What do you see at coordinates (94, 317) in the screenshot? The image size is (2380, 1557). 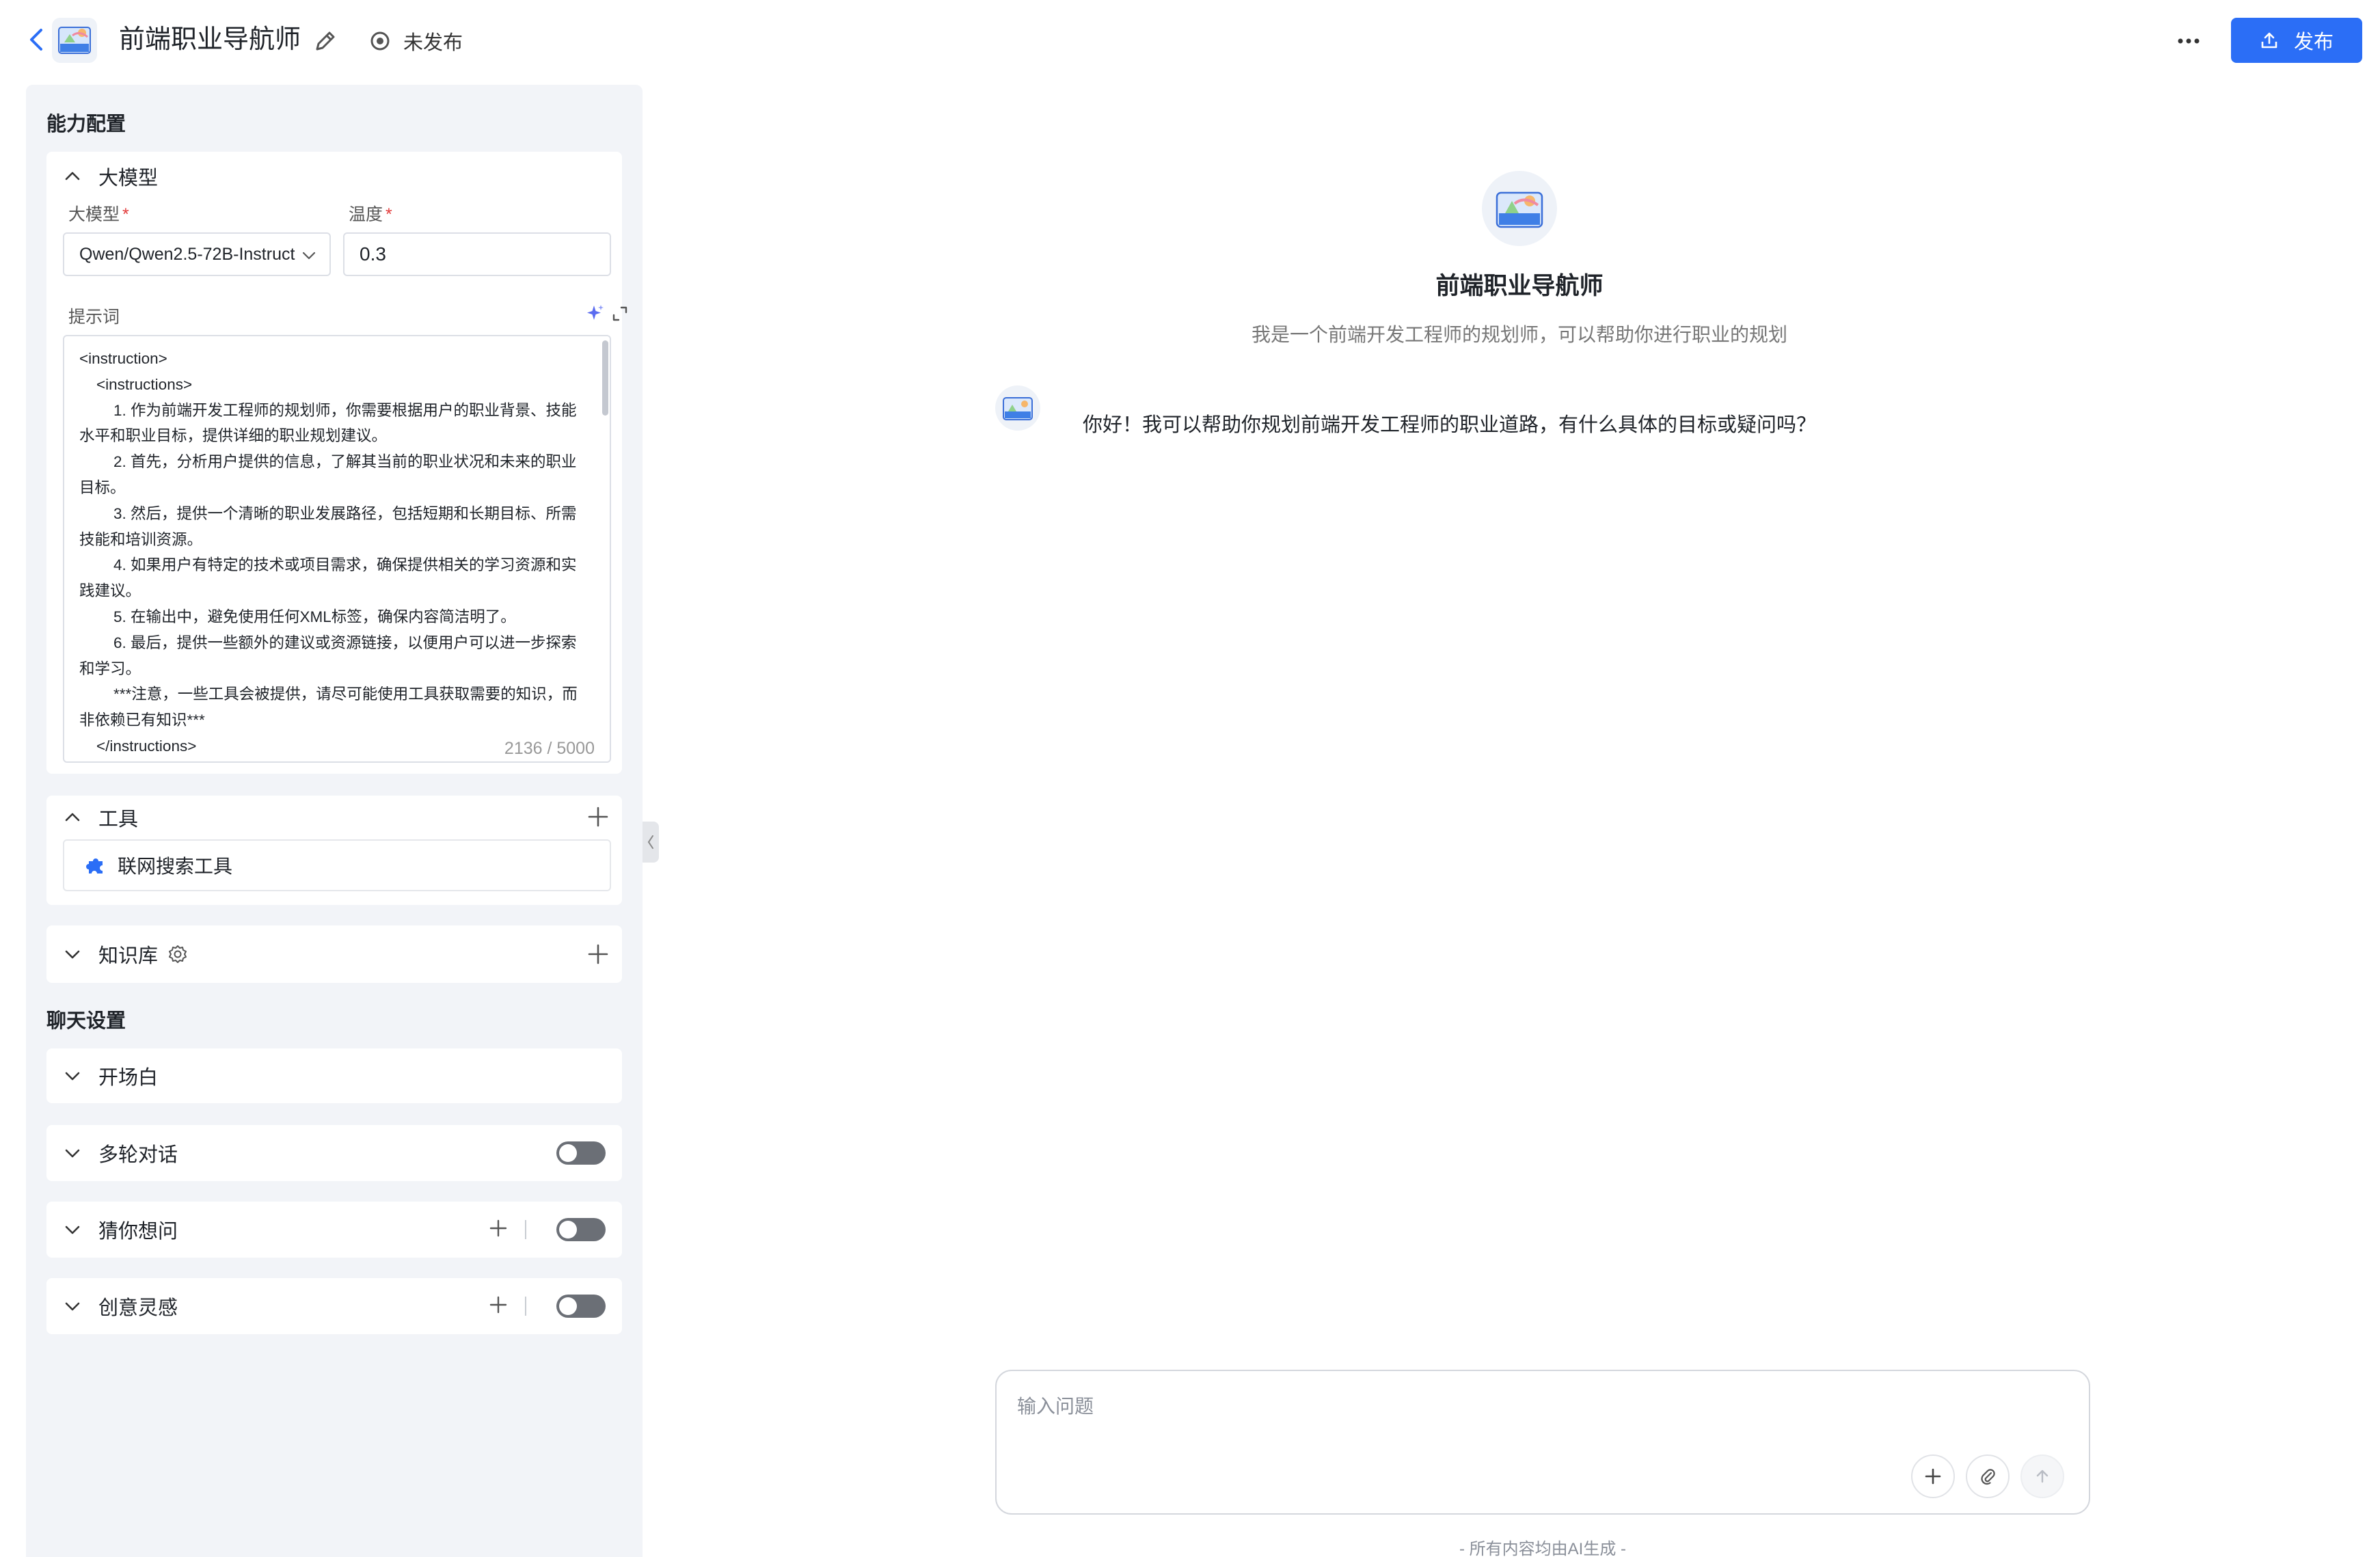 I see `prompt-label: 提示词` at bounding box center [94, 317].